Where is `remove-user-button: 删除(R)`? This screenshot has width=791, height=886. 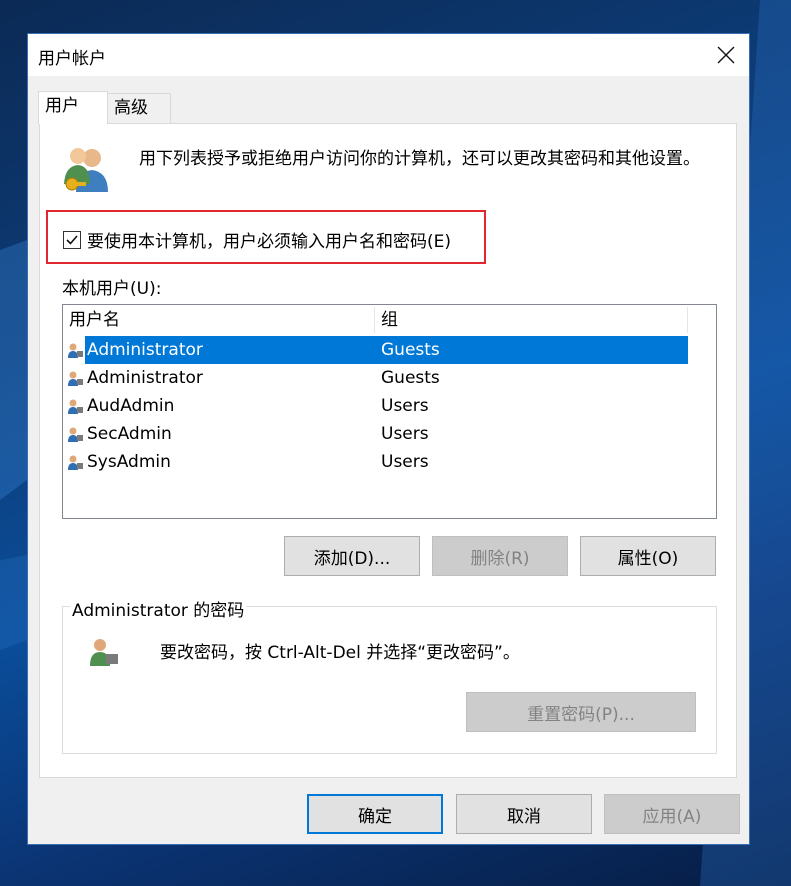
remove-user-button: 删除(R) is located at coordinates (500, 556).